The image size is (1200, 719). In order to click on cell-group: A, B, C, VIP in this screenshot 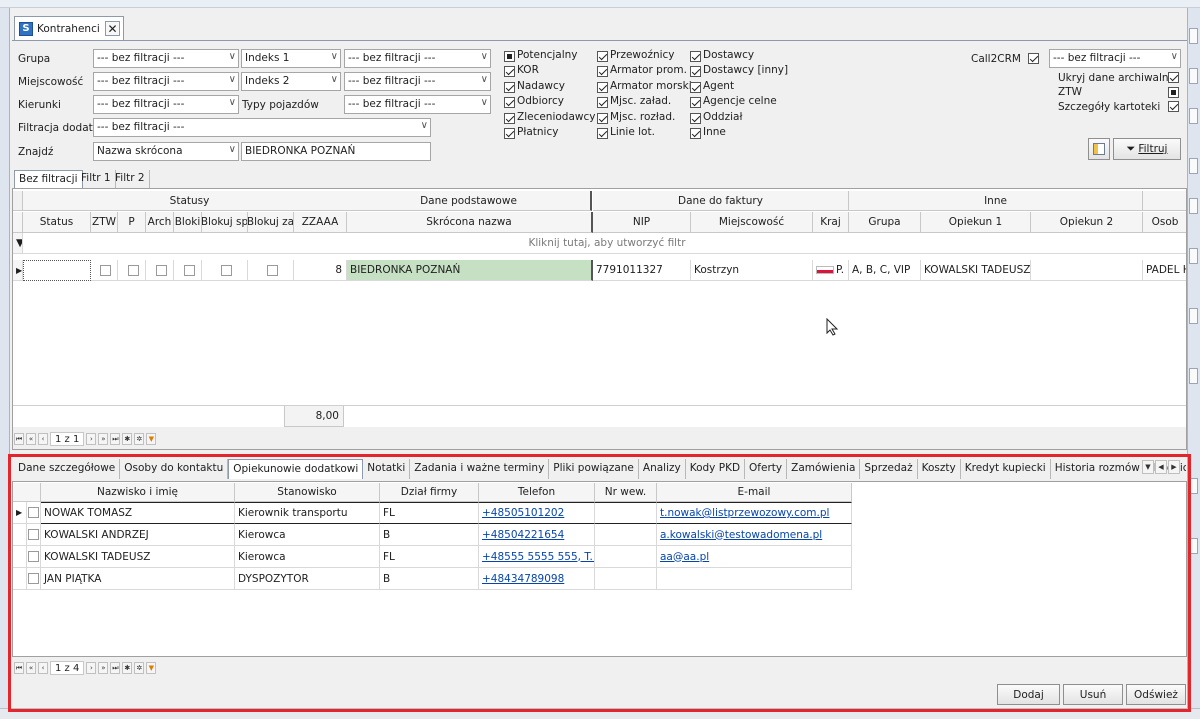, I will do `click(885, 270)`.